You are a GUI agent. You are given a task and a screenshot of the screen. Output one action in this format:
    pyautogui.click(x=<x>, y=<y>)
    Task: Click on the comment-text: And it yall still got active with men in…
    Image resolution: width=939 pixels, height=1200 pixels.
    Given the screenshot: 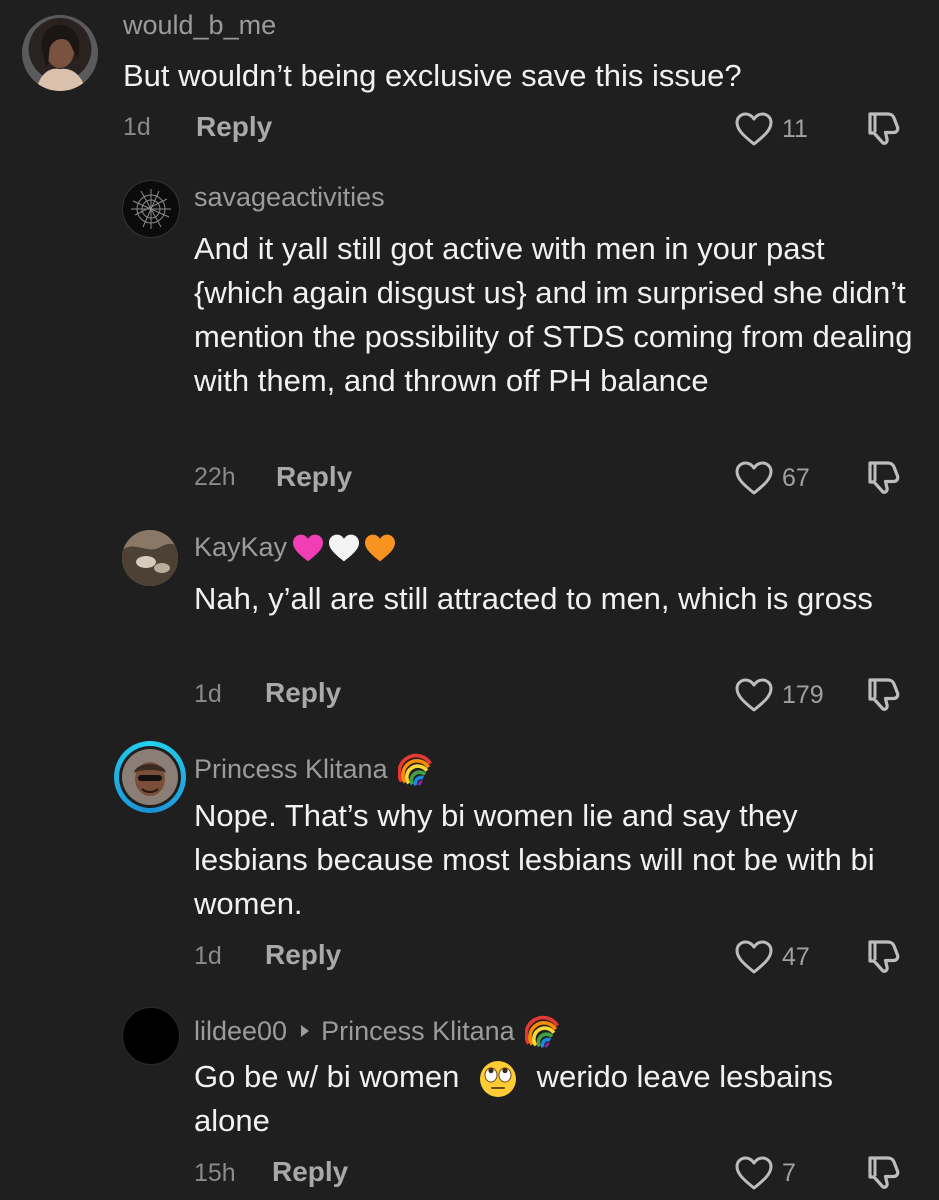 What is the action you would take?
    pyautogui.click(x=553, y=314)
    